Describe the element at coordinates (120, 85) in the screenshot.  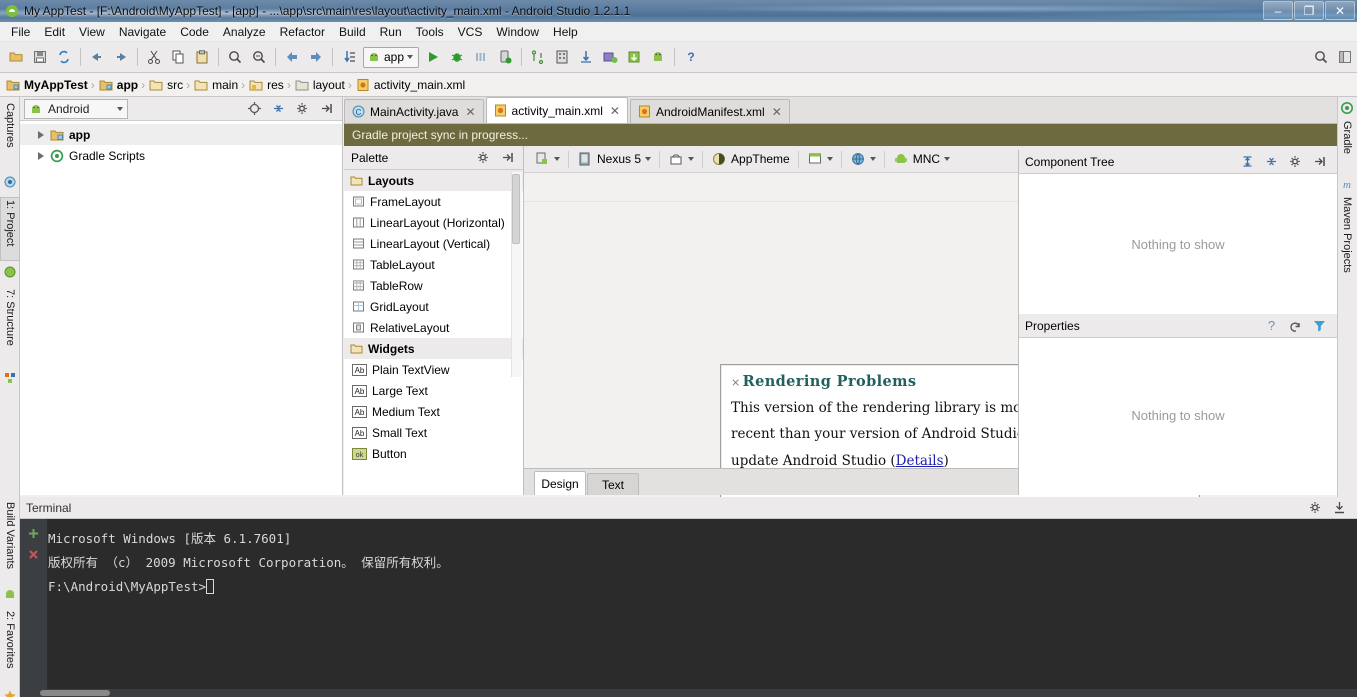
I see `breadcrumb-item-app: app` at that location.